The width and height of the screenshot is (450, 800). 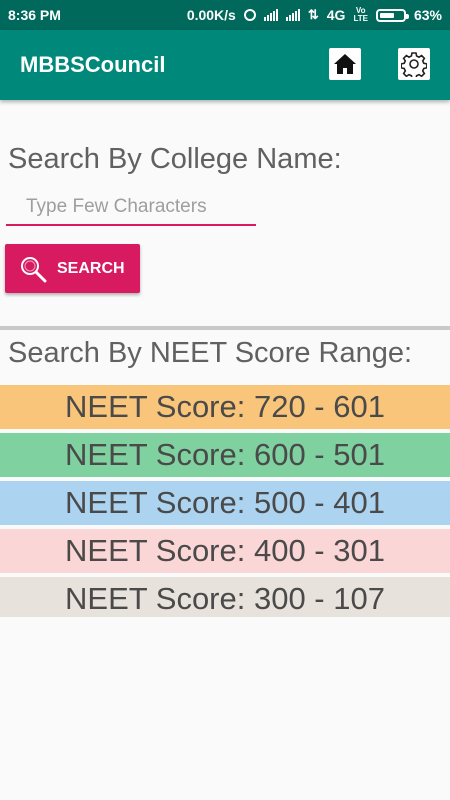 What do you see at coordinates (225, 407) in the screenshot?
I see `score-range-720-601: NEET Score: 720 - 601` at bounding box center [225, 407].